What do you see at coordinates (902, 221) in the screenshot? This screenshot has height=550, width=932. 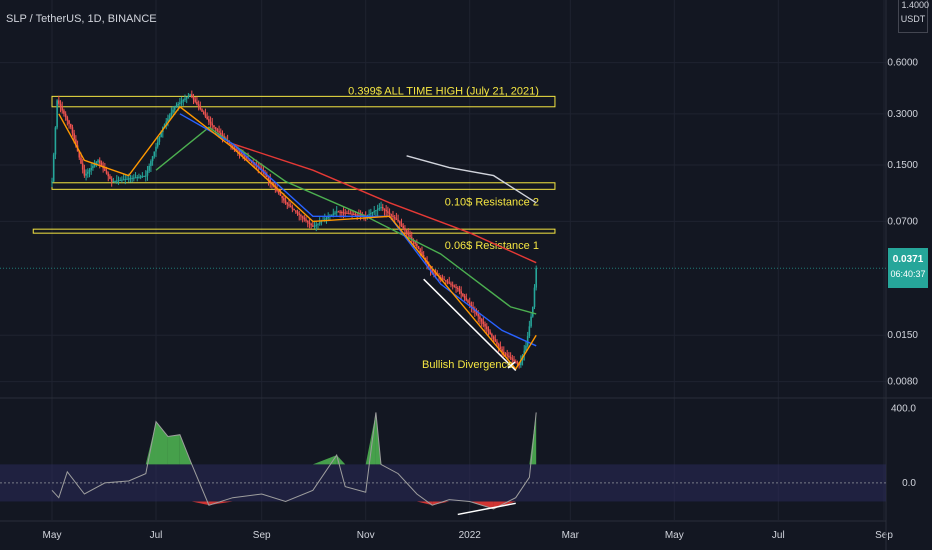 I see `y-tick-label: 0.0700` at bounding box center [902, 221].